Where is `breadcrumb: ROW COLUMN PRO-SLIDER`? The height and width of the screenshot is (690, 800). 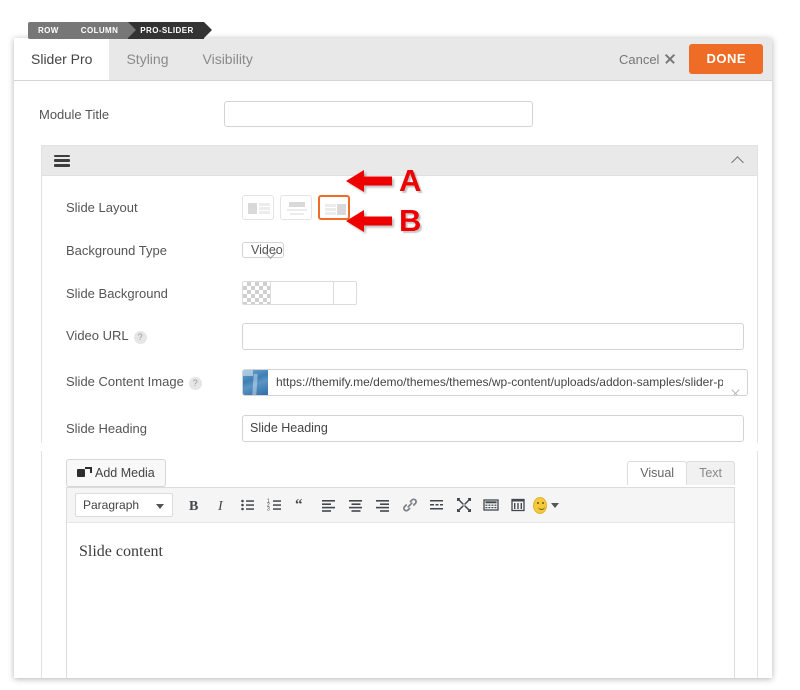 breadcrumb: ROW COLUMN PRO-SLIDER is located at coordinates (120, 30).